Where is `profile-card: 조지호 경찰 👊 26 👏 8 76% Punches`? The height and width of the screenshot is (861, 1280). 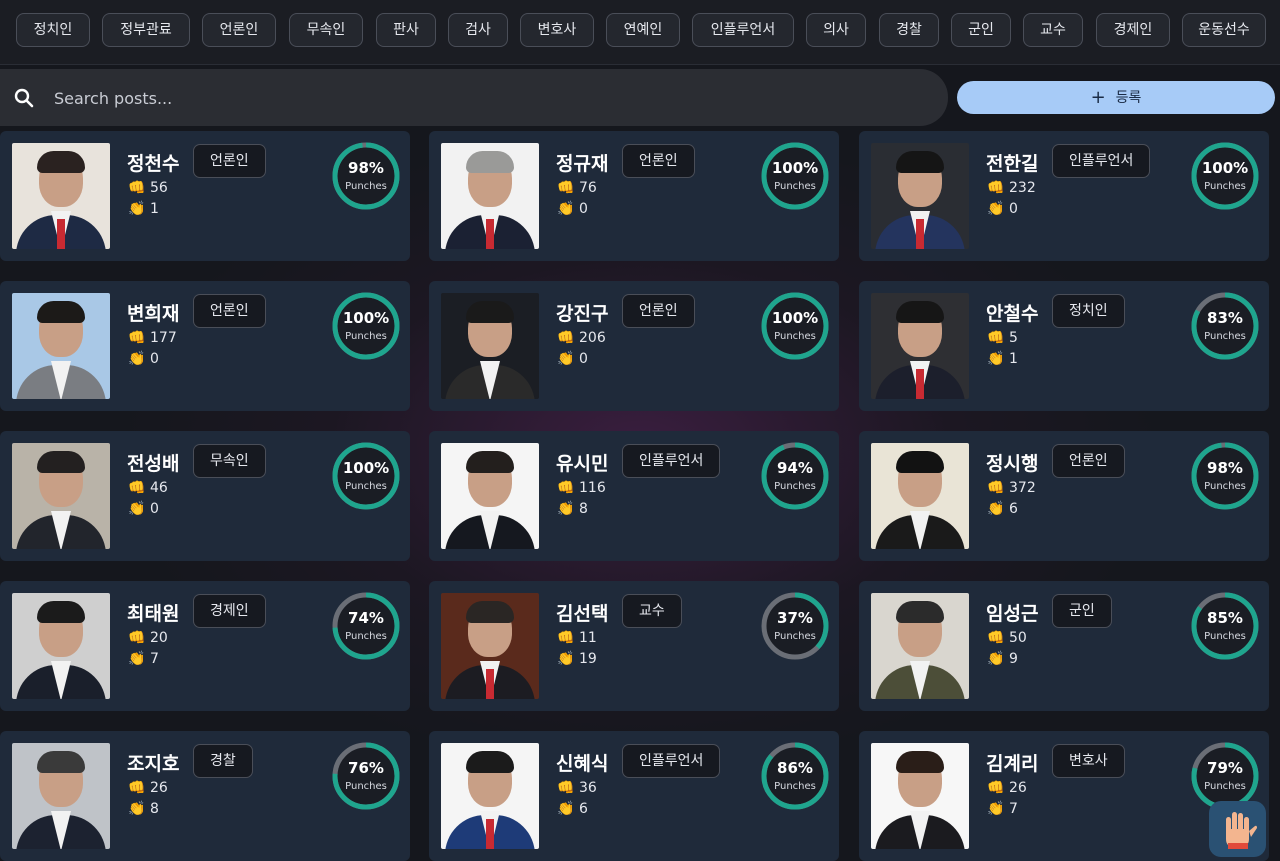
profile-card: 조지호 경찰 👊 26 👏 8 76% Punches is located at coordinates (205, 796).